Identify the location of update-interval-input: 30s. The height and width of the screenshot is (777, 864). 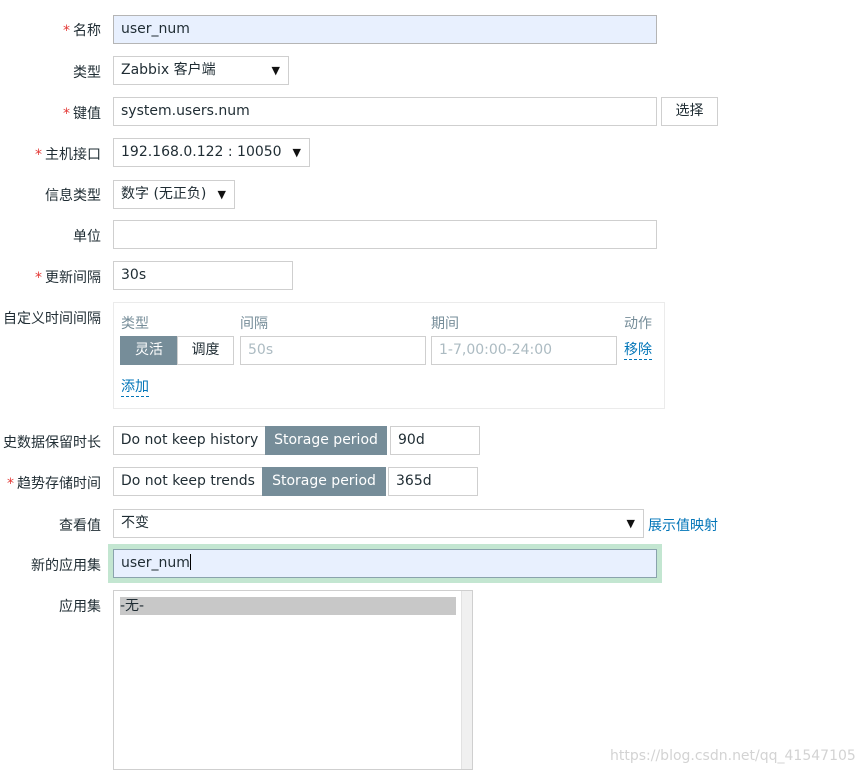
(203, 275).